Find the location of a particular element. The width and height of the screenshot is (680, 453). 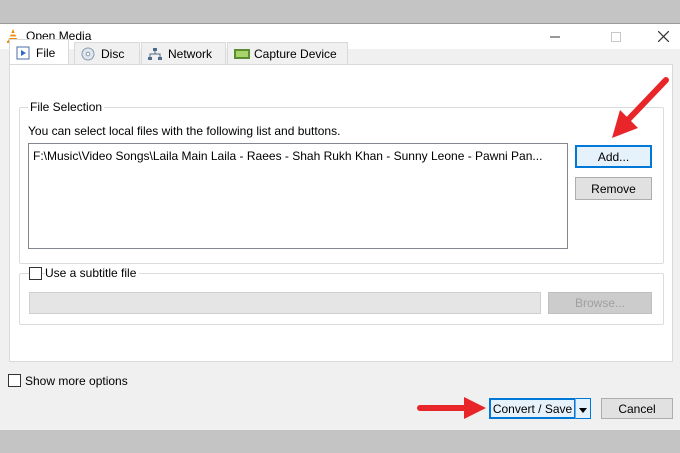

tab-label: Disc is located at coordinates (113, 53).